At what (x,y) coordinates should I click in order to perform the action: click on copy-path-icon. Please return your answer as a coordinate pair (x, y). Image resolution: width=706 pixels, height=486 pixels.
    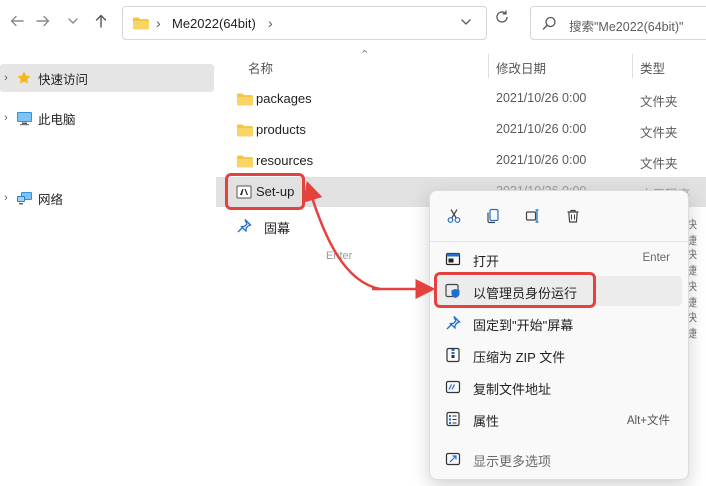
    Looking at the image, I should click on (453, 387).